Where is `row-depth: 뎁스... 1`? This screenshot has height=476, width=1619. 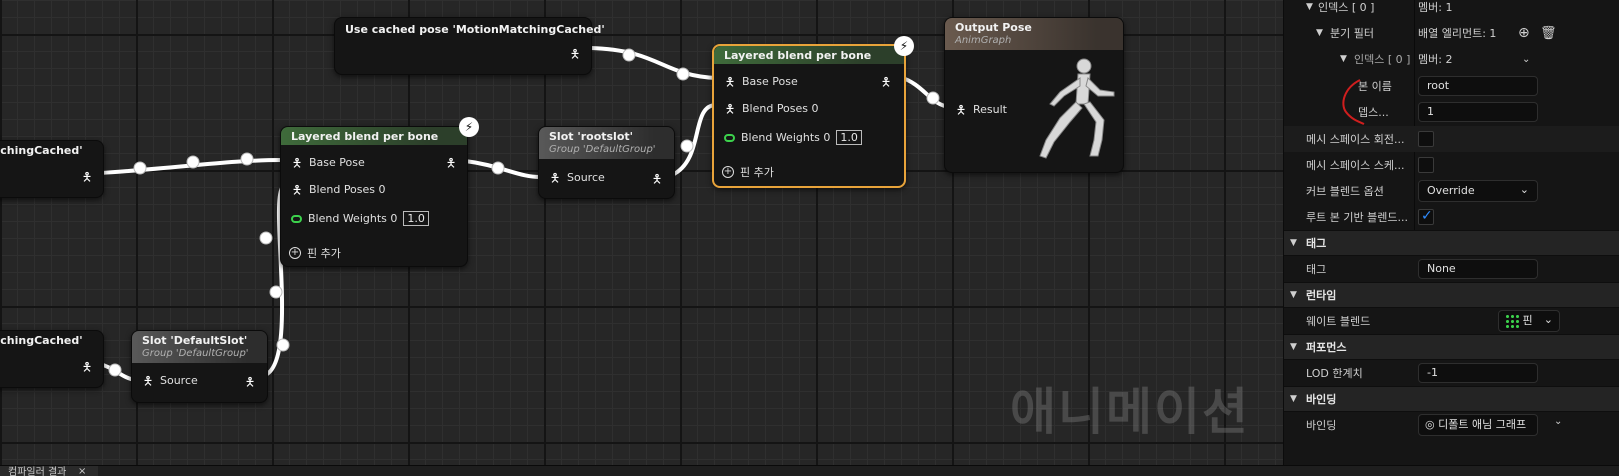
row-depth: 뎁스... 1 is located at coordinates (1451, 112).